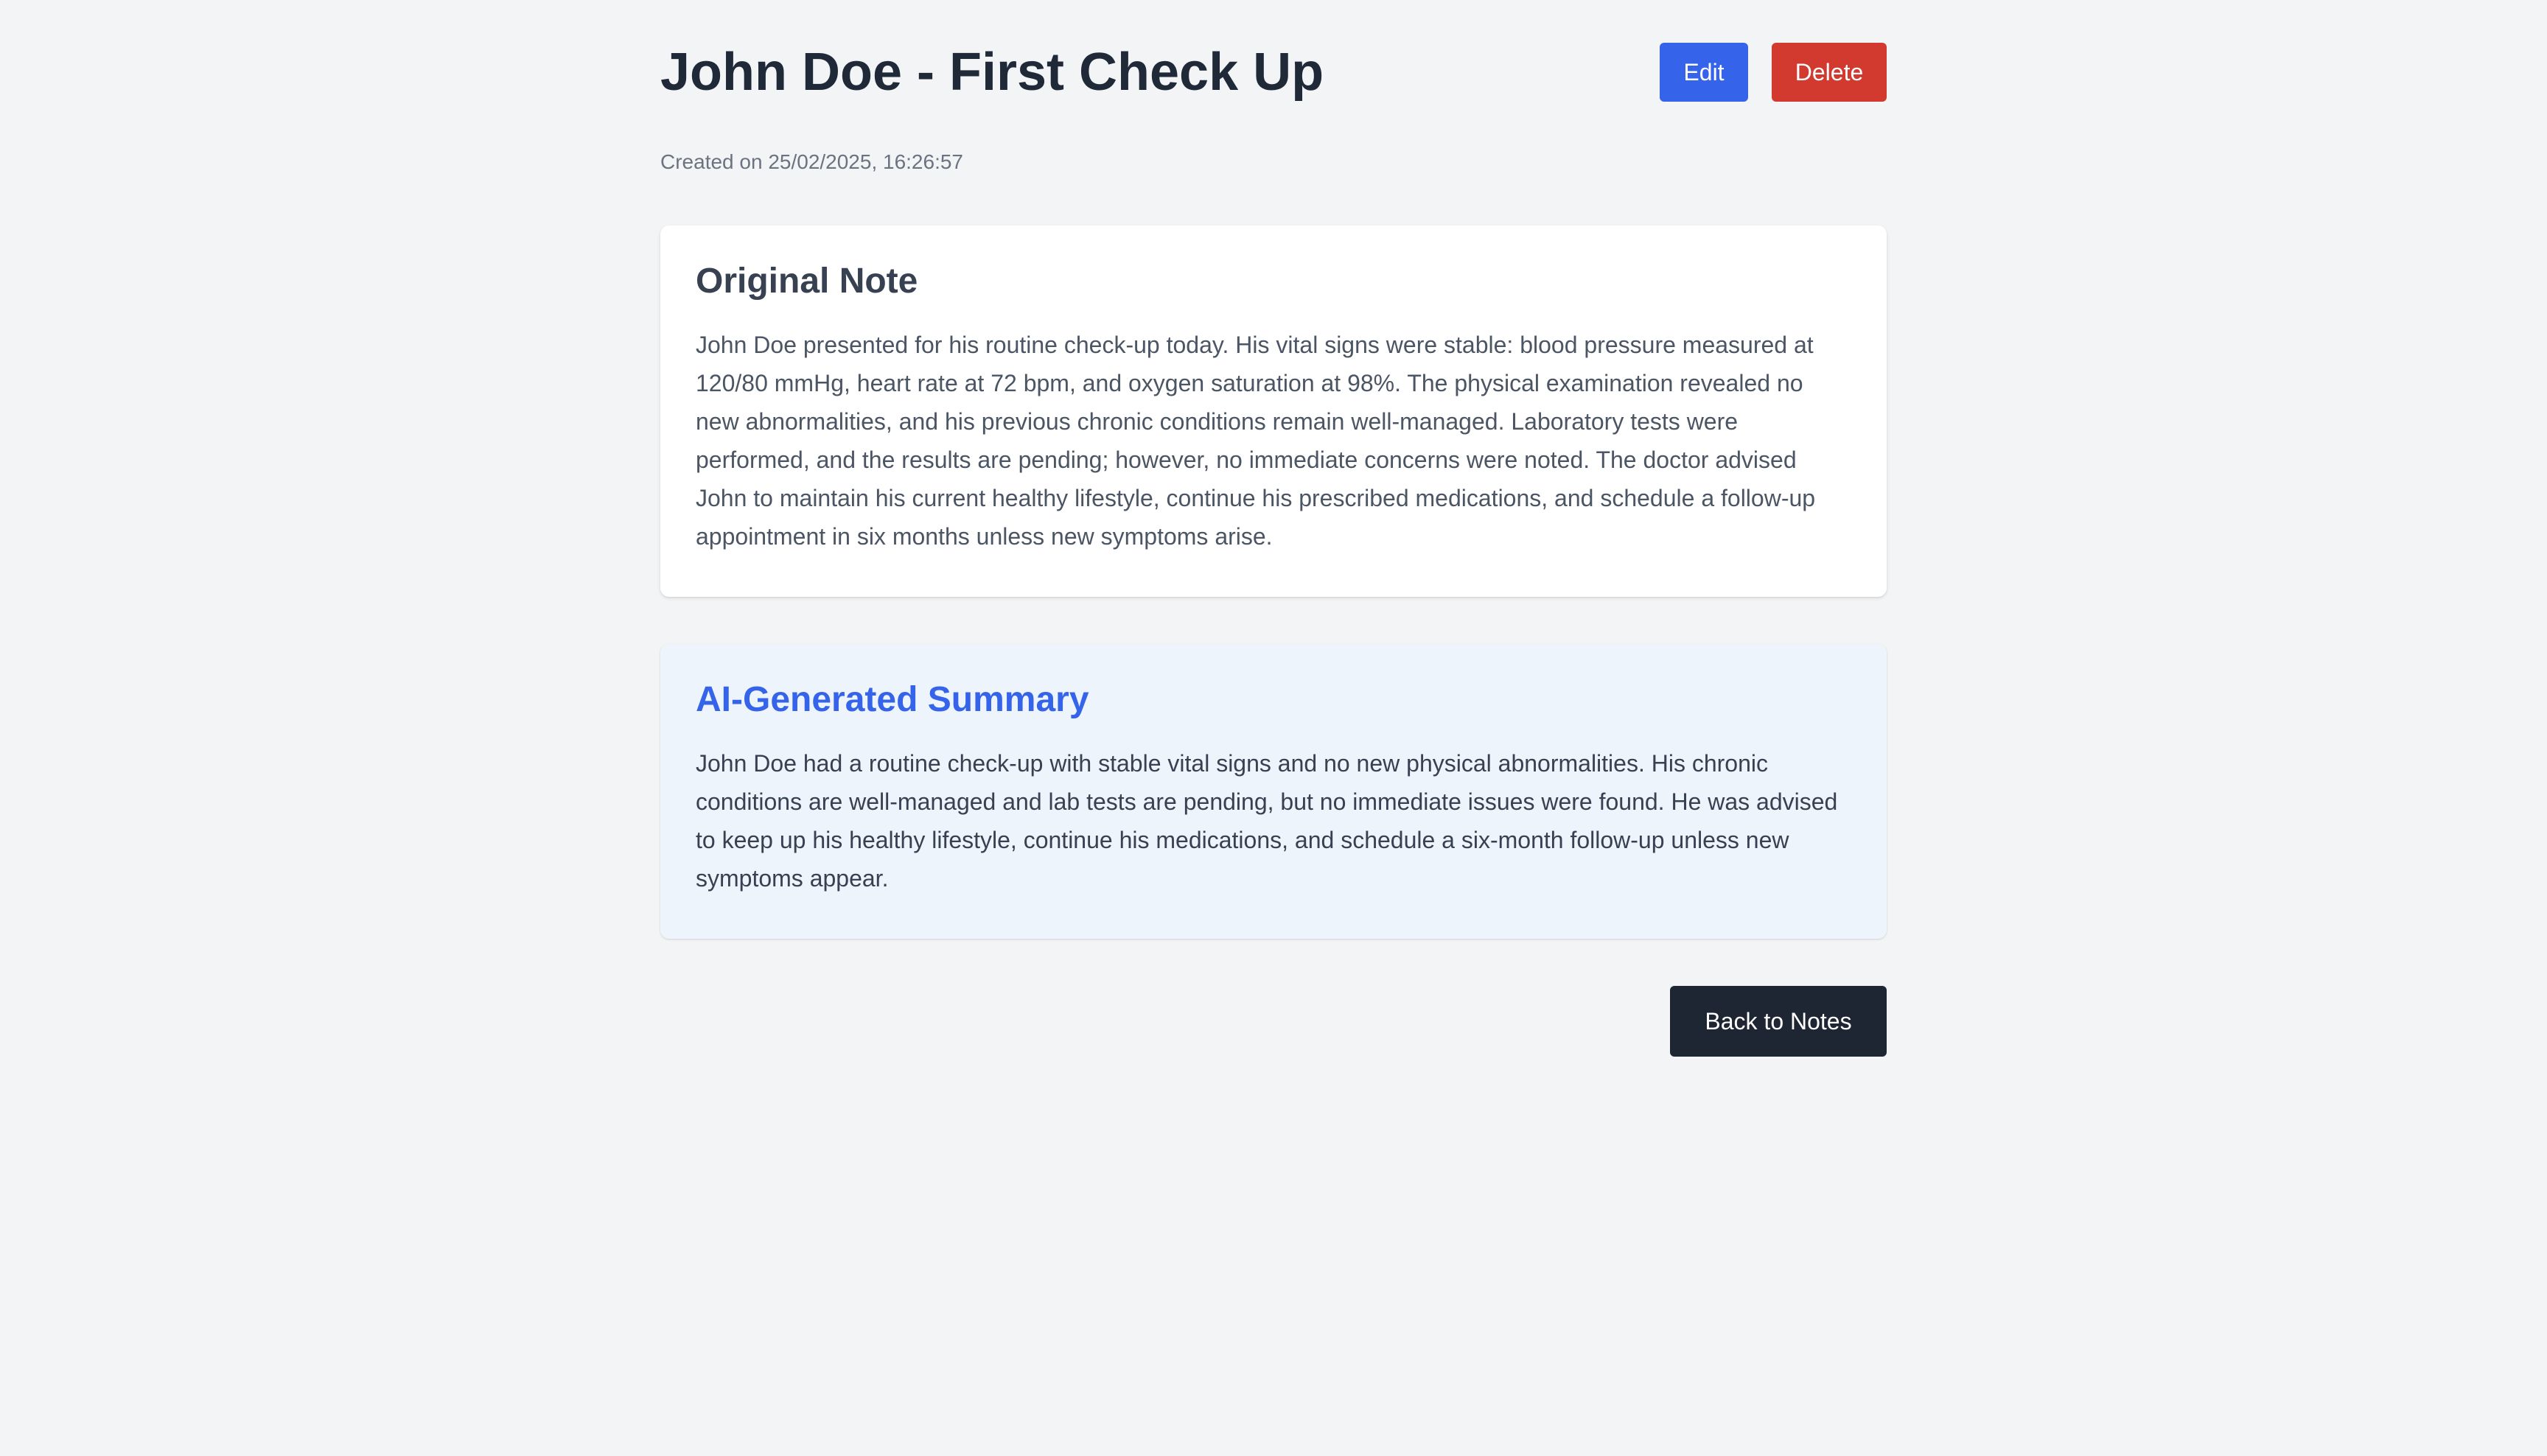 This screenshot has height=1456, width=2547. What do you see at coordinates (1704, 72) in the screenshot?
I see `edit-button: Edit` at bounding box center [1704, 72].